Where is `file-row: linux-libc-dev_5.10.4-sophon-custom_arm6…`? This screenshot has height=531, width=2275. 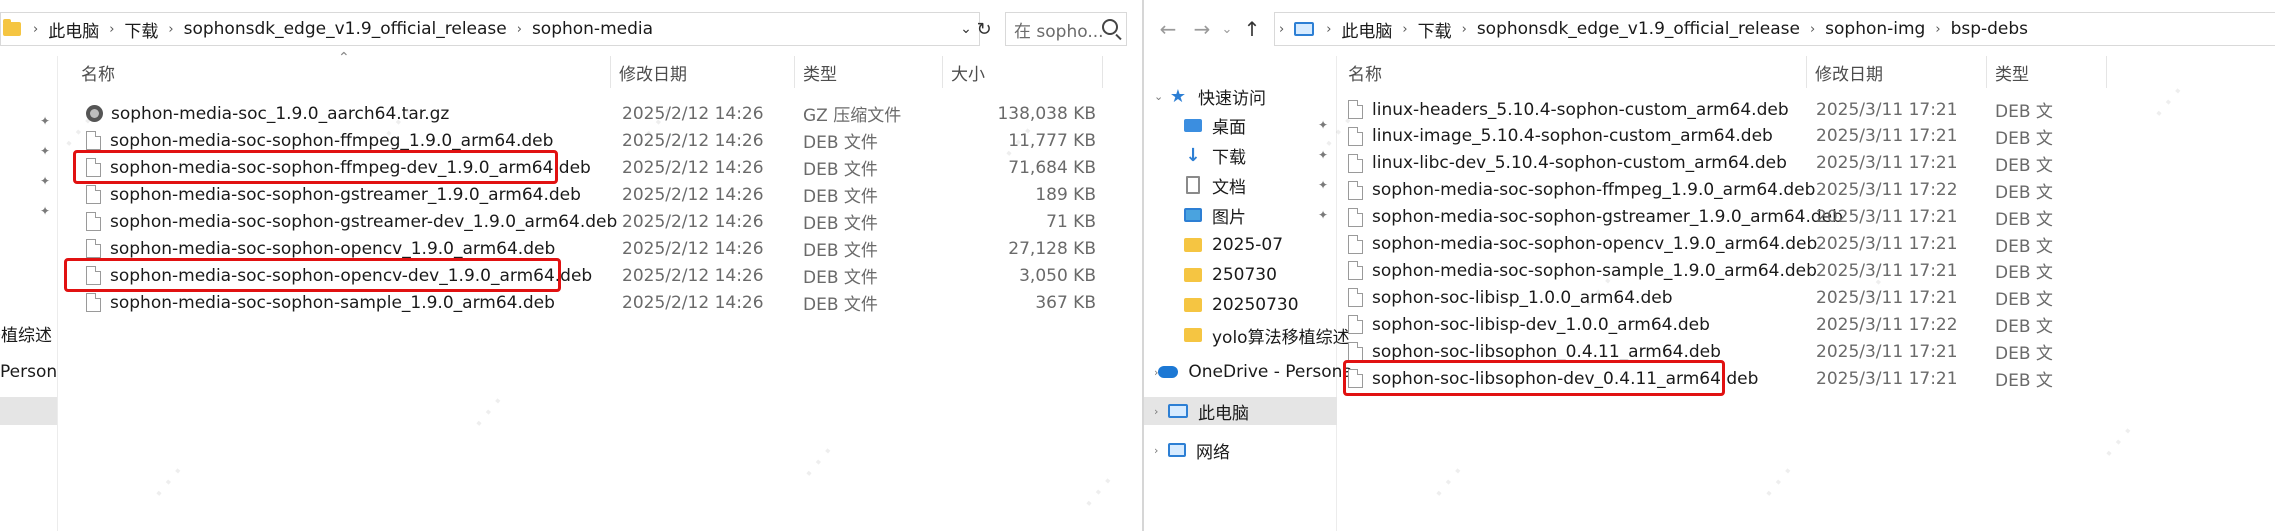
file-row: linux-libc-dev_5.10.4-sophon-custom_arm6… is located at coordinates (1807, 163).